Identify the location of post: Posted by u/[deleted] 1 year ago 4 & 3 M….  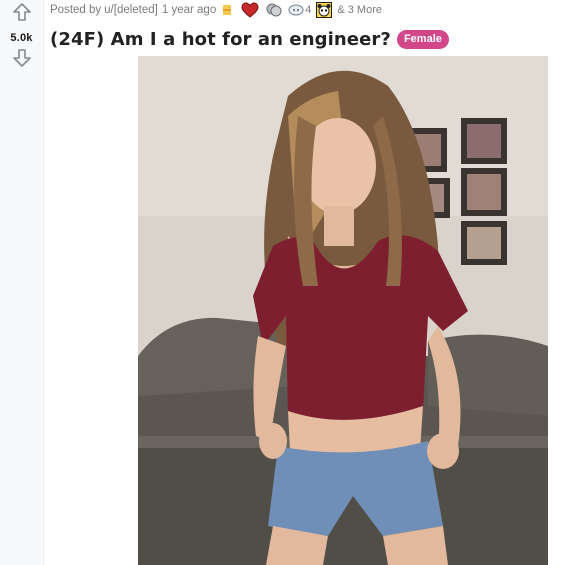
(315, 26).